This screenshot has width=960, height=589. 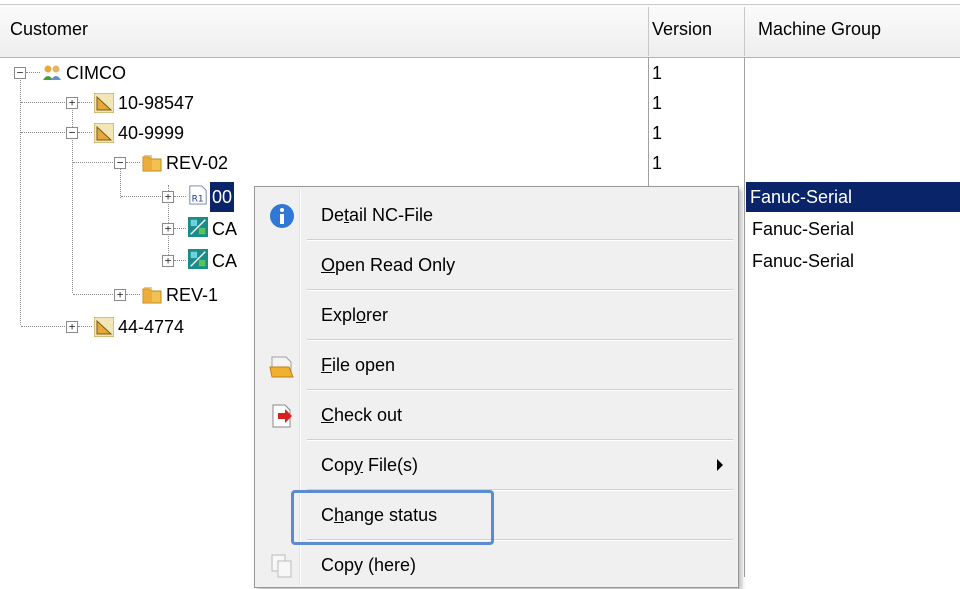 I want to click on submenu-arrow-icon, so click(x=720, y=465).